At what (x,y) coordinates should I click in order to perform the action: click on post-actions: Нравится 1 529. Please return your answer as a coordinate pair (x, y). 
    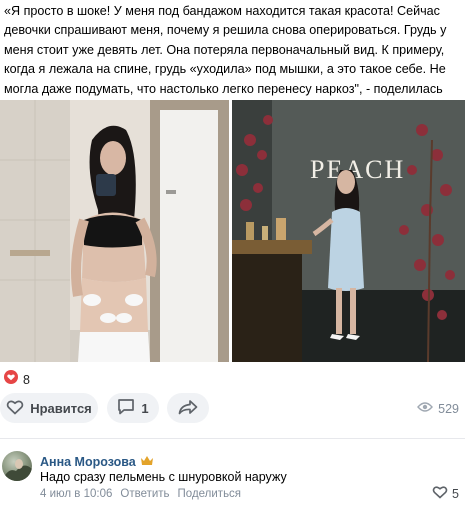
    Looking at the image, I should click on (232, 409).